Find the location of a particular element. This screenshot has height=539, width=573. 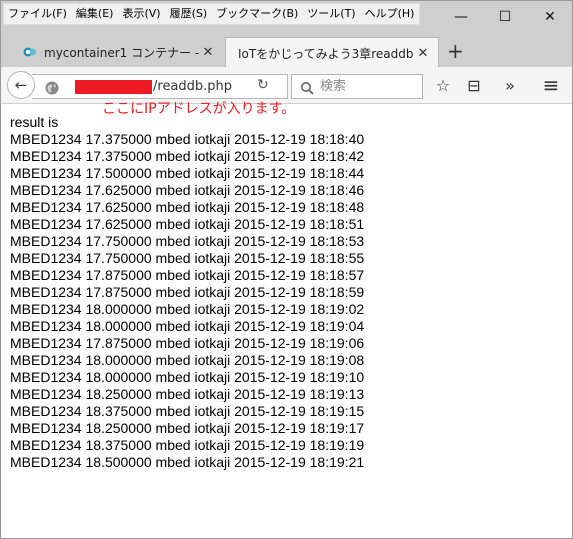

container-favicon-icon is located at coordinates (30, 52).